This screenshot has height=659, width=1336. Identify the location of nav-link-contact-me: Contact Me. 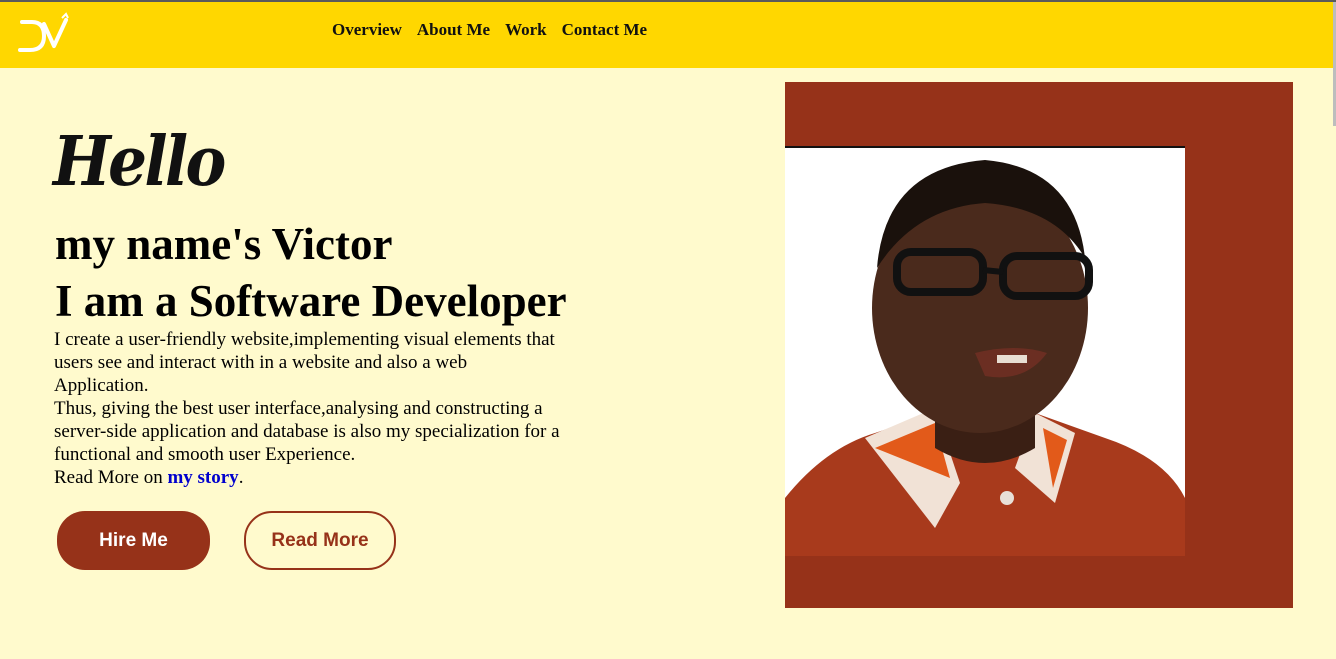
(604, 30).